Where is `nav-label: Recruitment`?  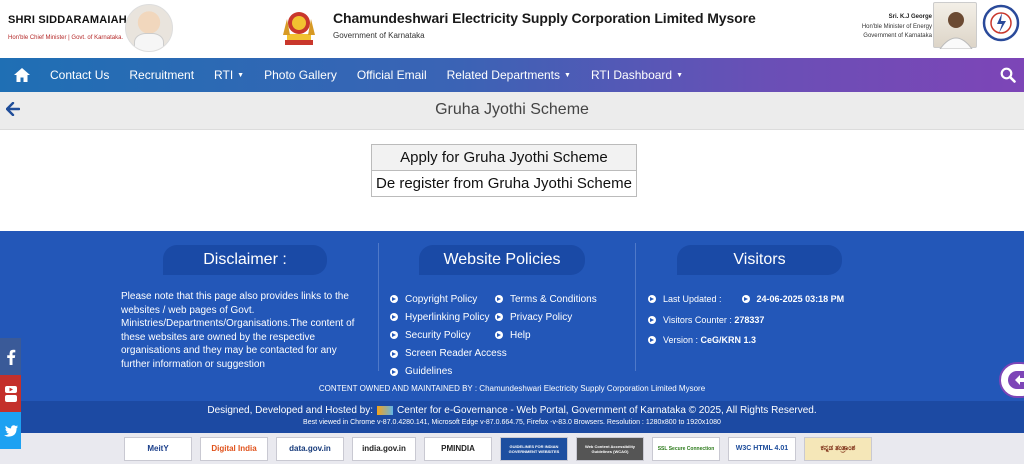 nav-label: Recruitment is located at coordinates (162, 75).